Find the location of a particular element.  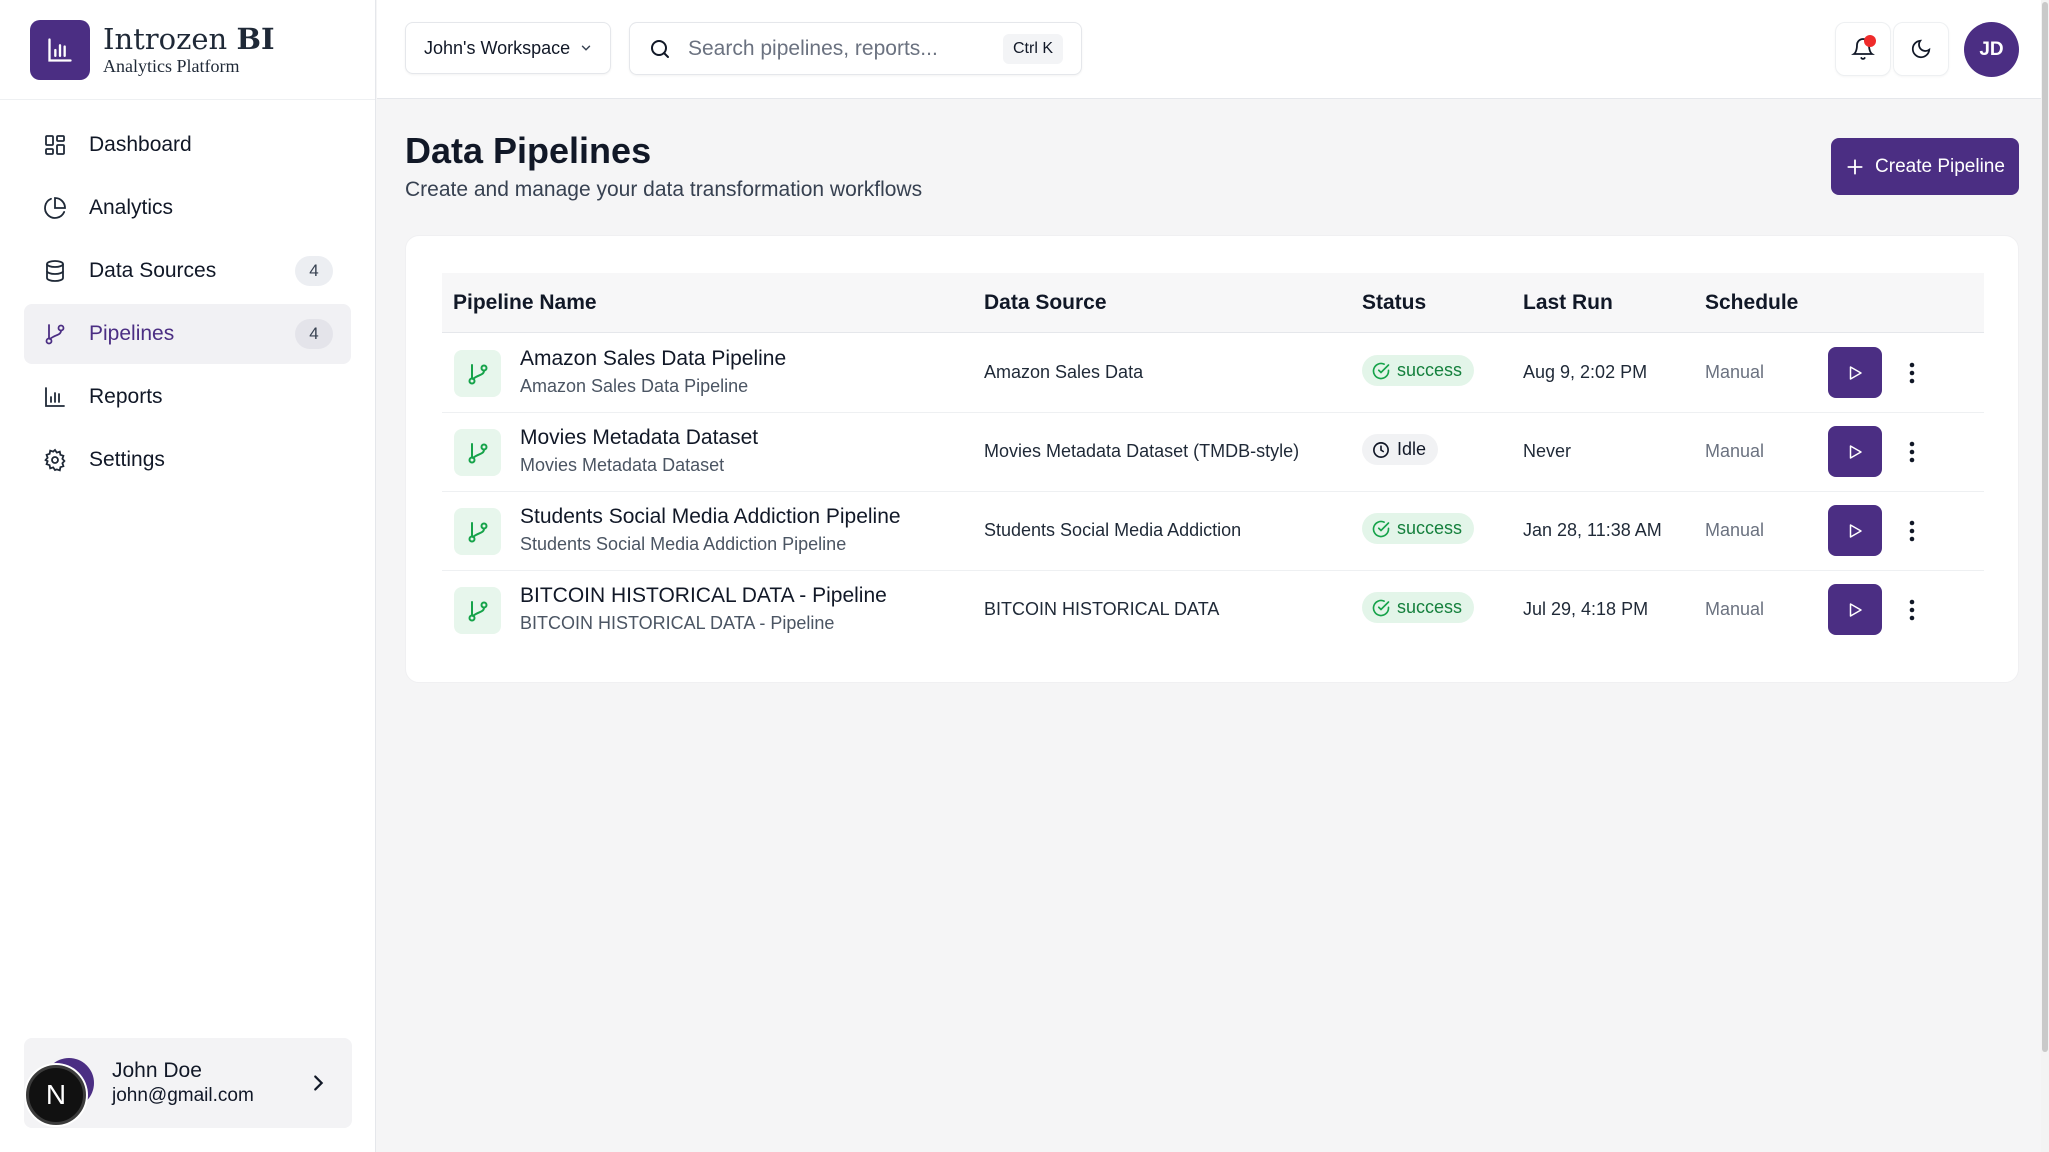

sidebar-item-label: Reports is located at coordinates (126, 396).